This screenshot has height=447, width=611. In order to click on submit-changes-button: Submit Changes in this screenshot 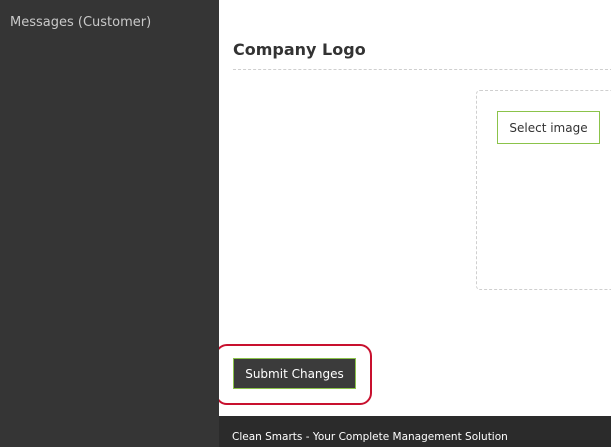, I will do `click(294, 373)`.